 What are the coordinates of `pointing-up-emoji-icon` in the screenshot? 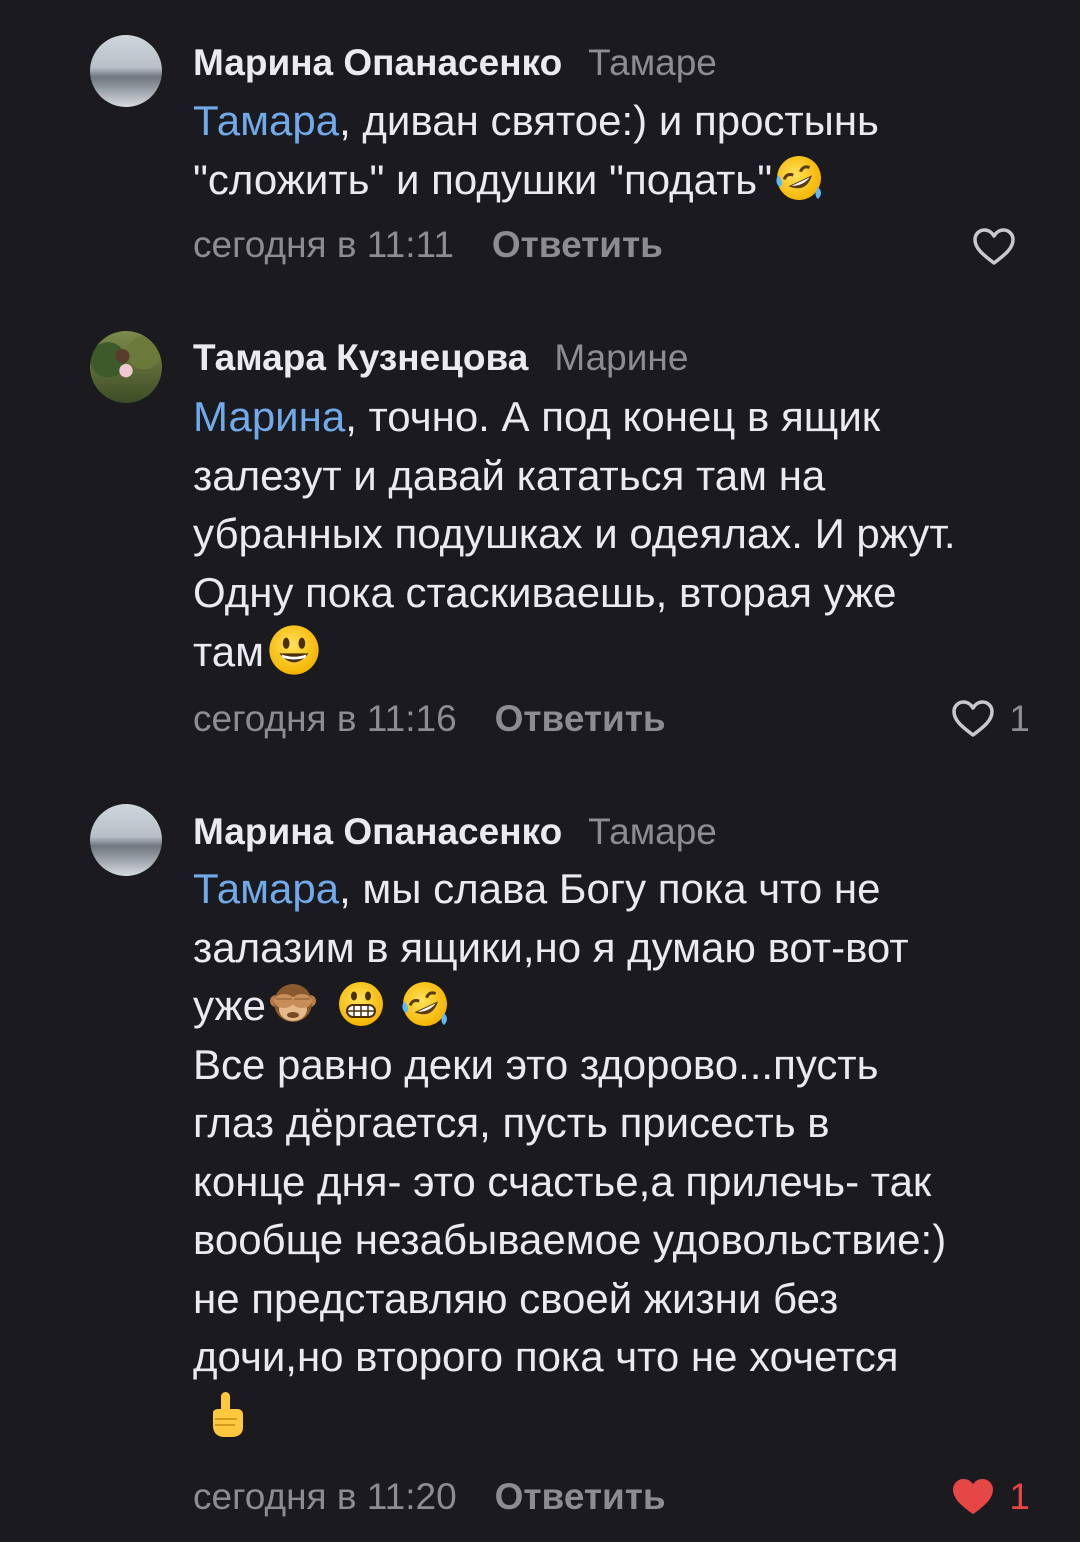 It's located at (226, 1414).